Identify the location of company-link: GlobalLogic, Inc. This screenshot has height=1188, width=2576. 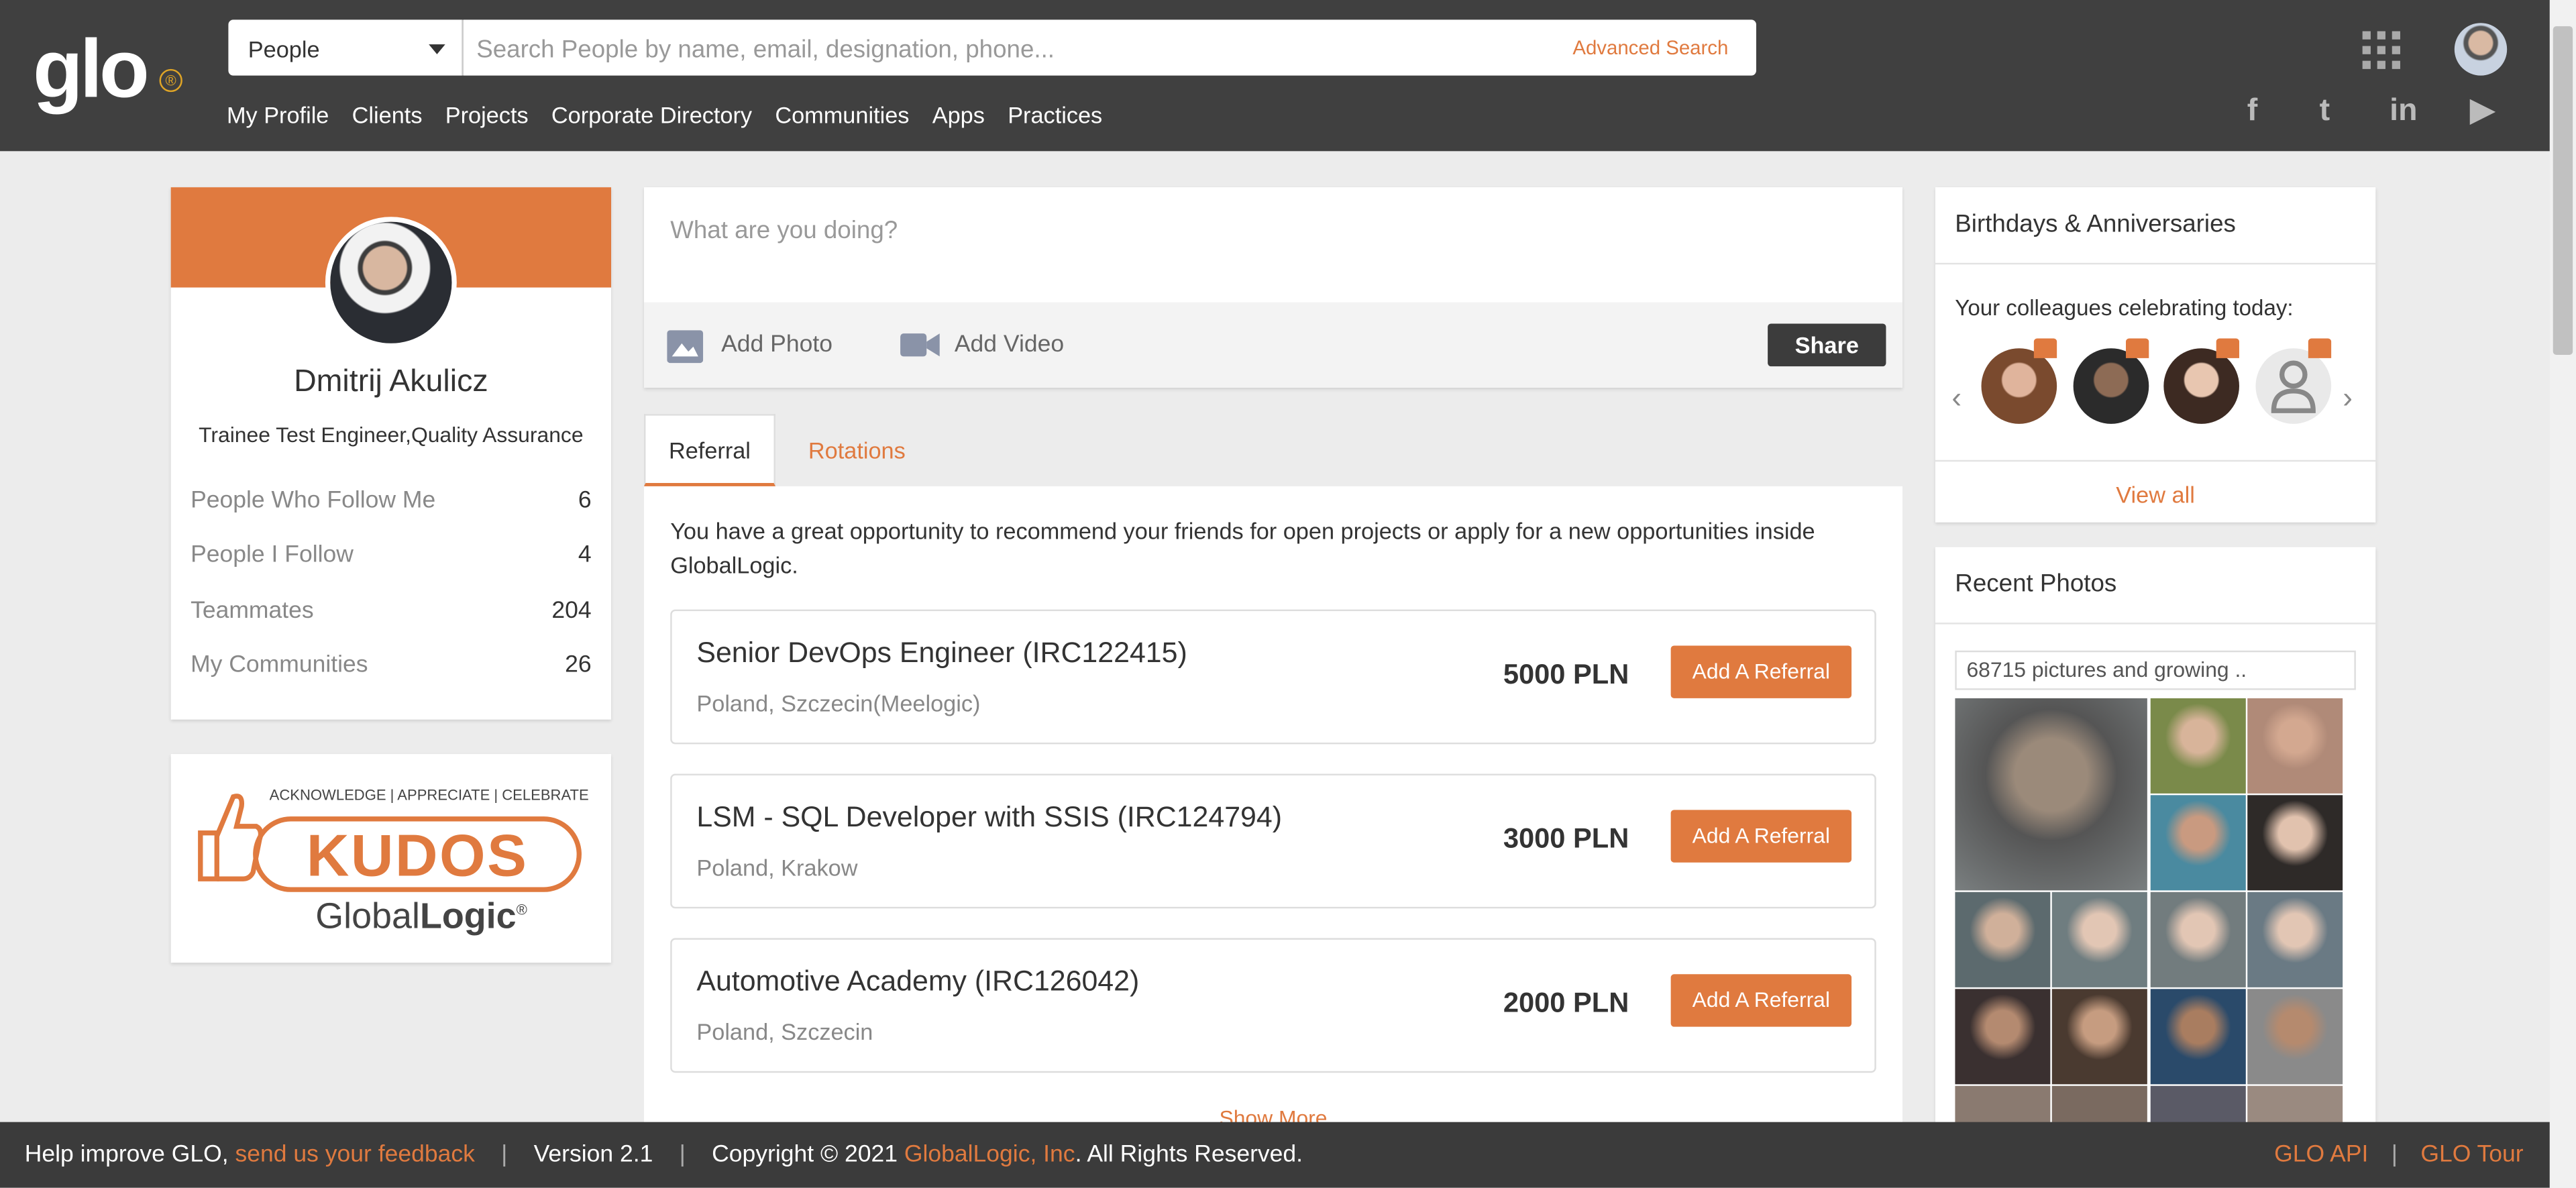
(989, 1155).